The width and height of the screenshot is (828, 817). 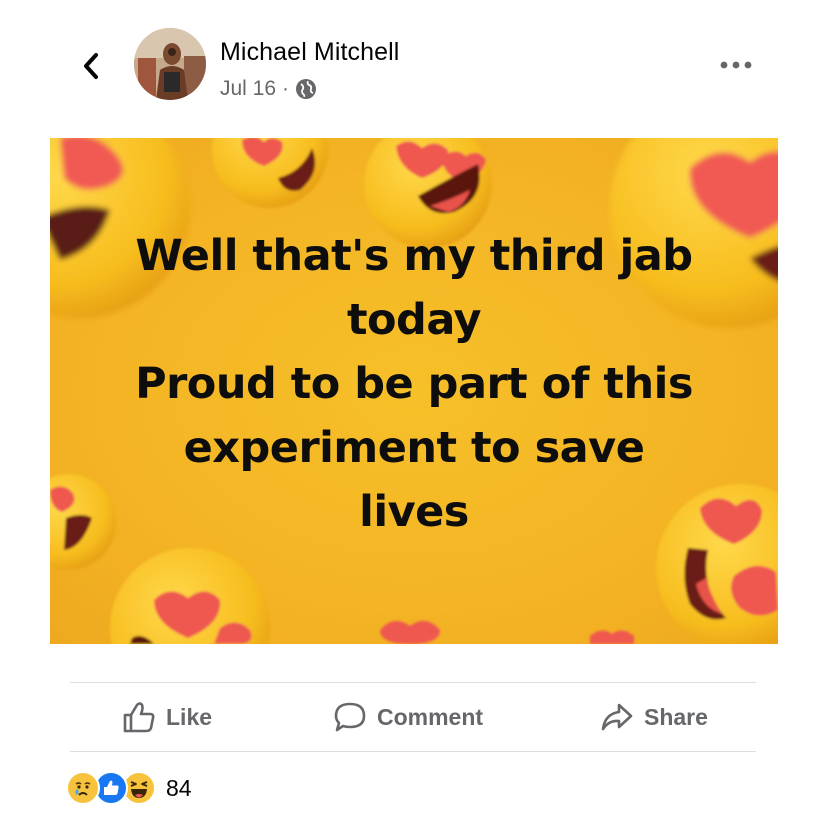 I want to click on image-text-line: Proud to be part of this, so click(x=414, y=384).